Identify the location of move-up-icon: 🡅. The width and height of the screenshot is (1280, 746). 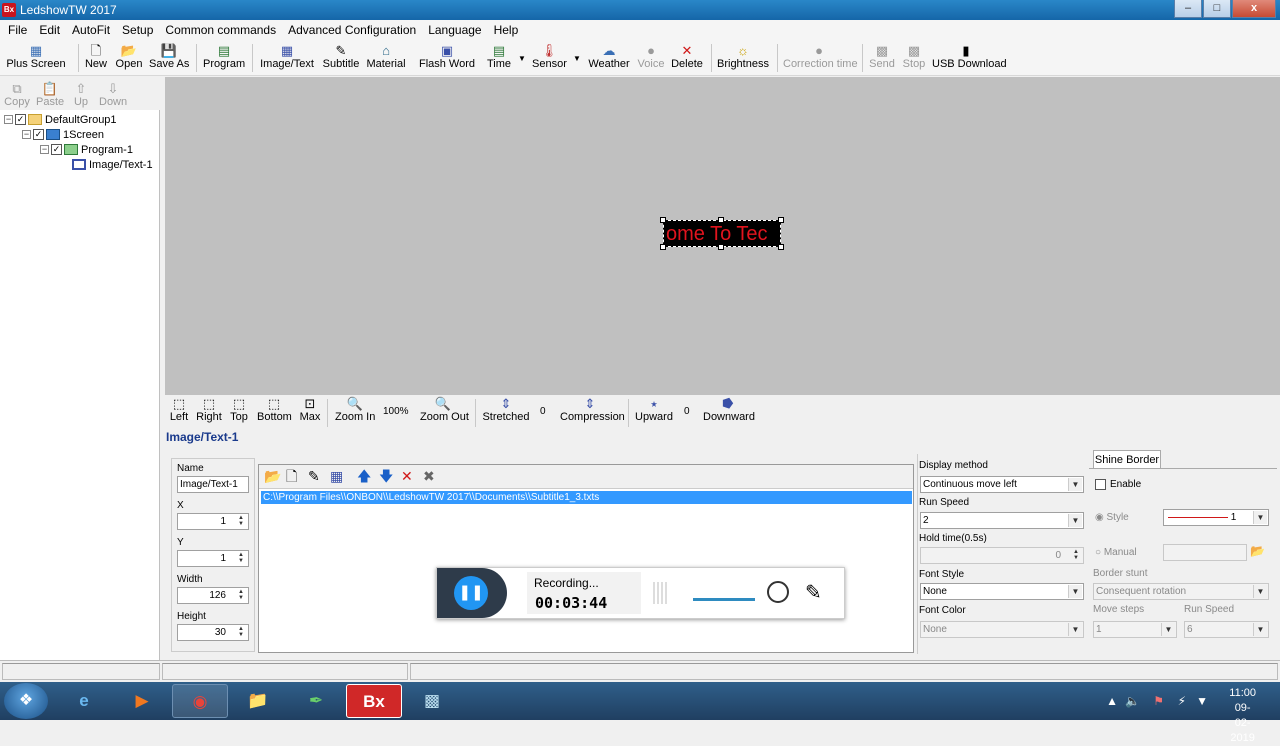
(364, 476).